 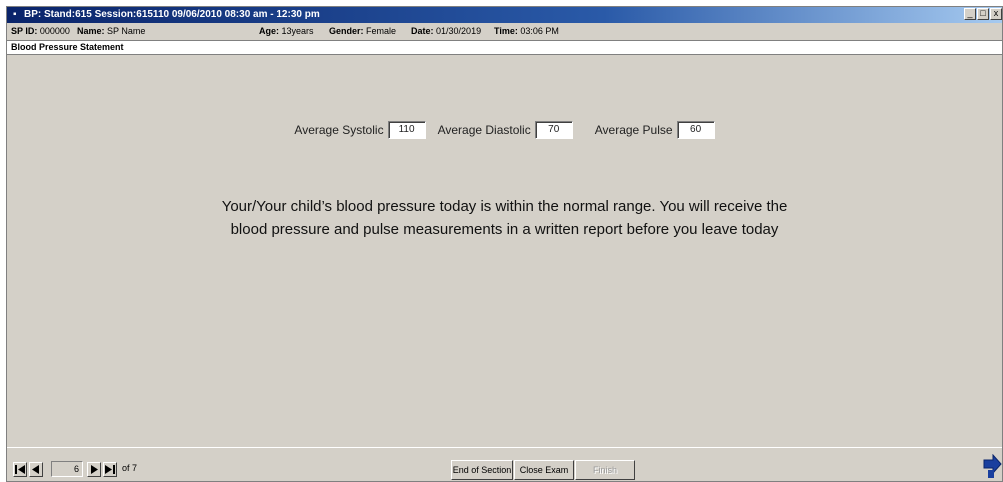 I want to click on diastolic-label: Average Diastolic, so click(x=484, y=130).